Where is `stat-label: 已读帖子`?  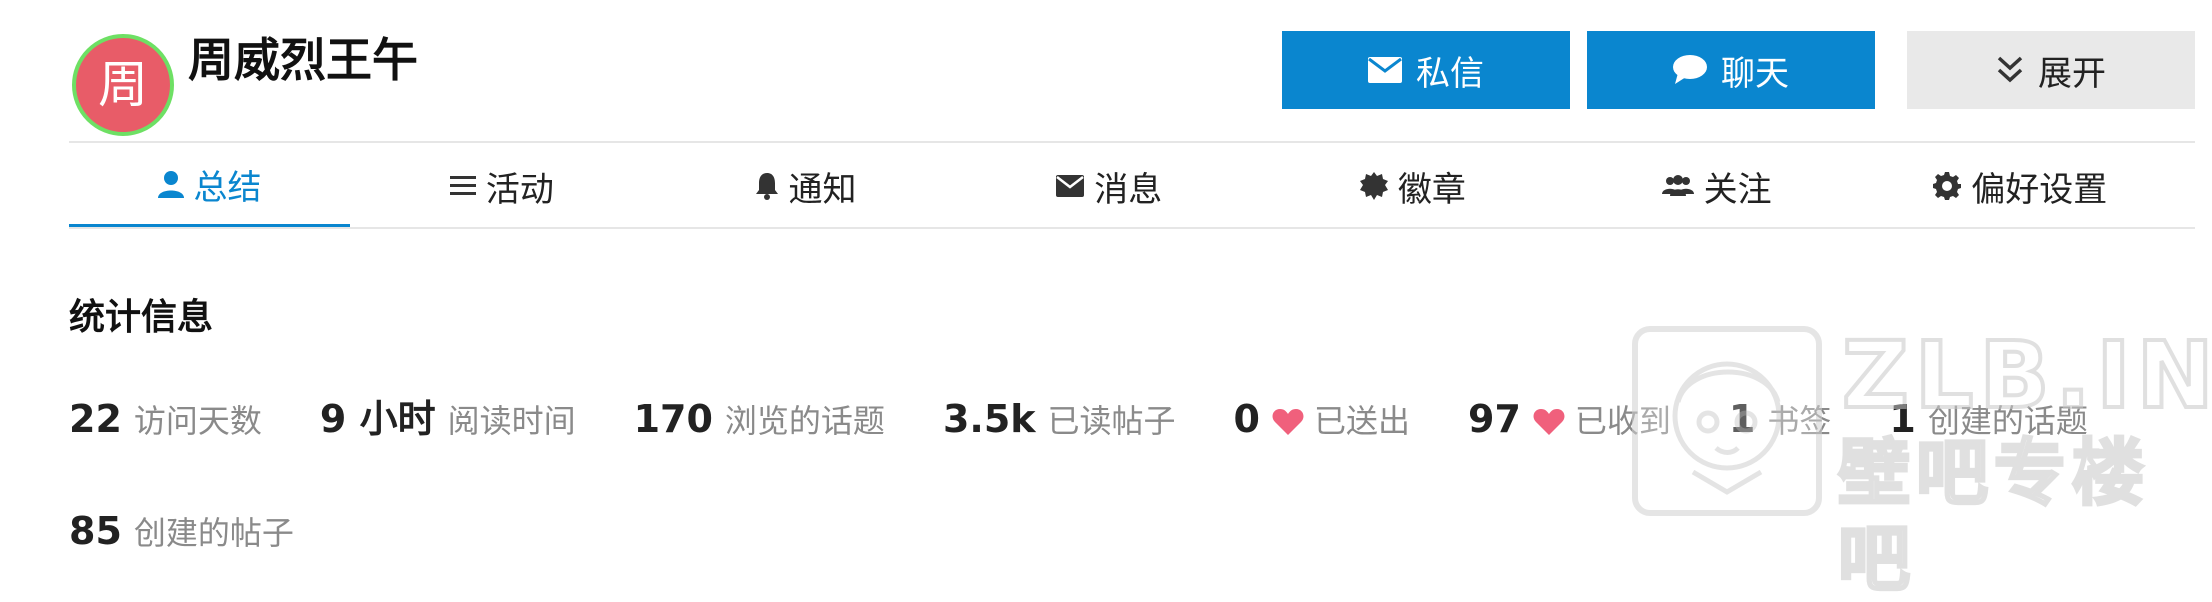 stat-label: 已读帖子 is located at coordinates (1111, 421).